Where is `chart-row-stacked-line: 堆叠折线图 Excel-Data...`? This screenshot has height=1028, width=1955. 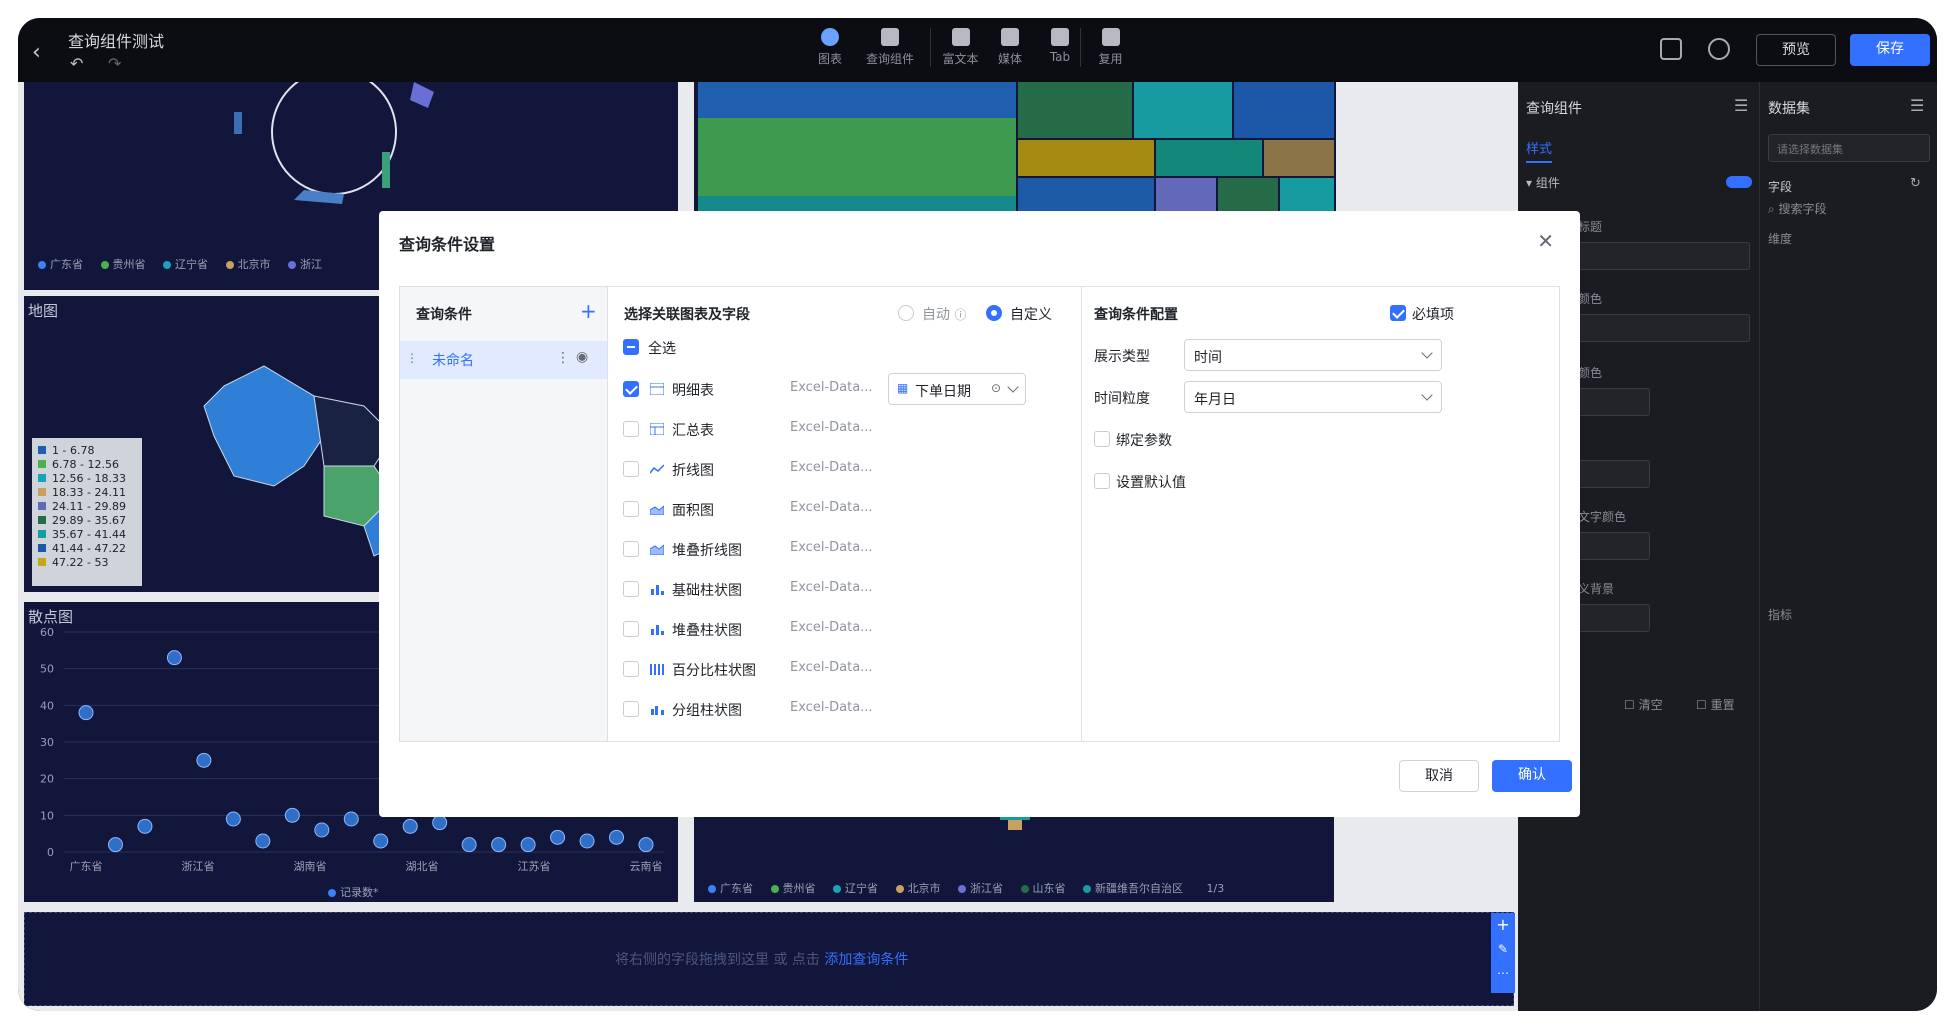
chart-row-stacked-line: 堆叠折线图 Excel-Data... is located at coordinates (845, 549).